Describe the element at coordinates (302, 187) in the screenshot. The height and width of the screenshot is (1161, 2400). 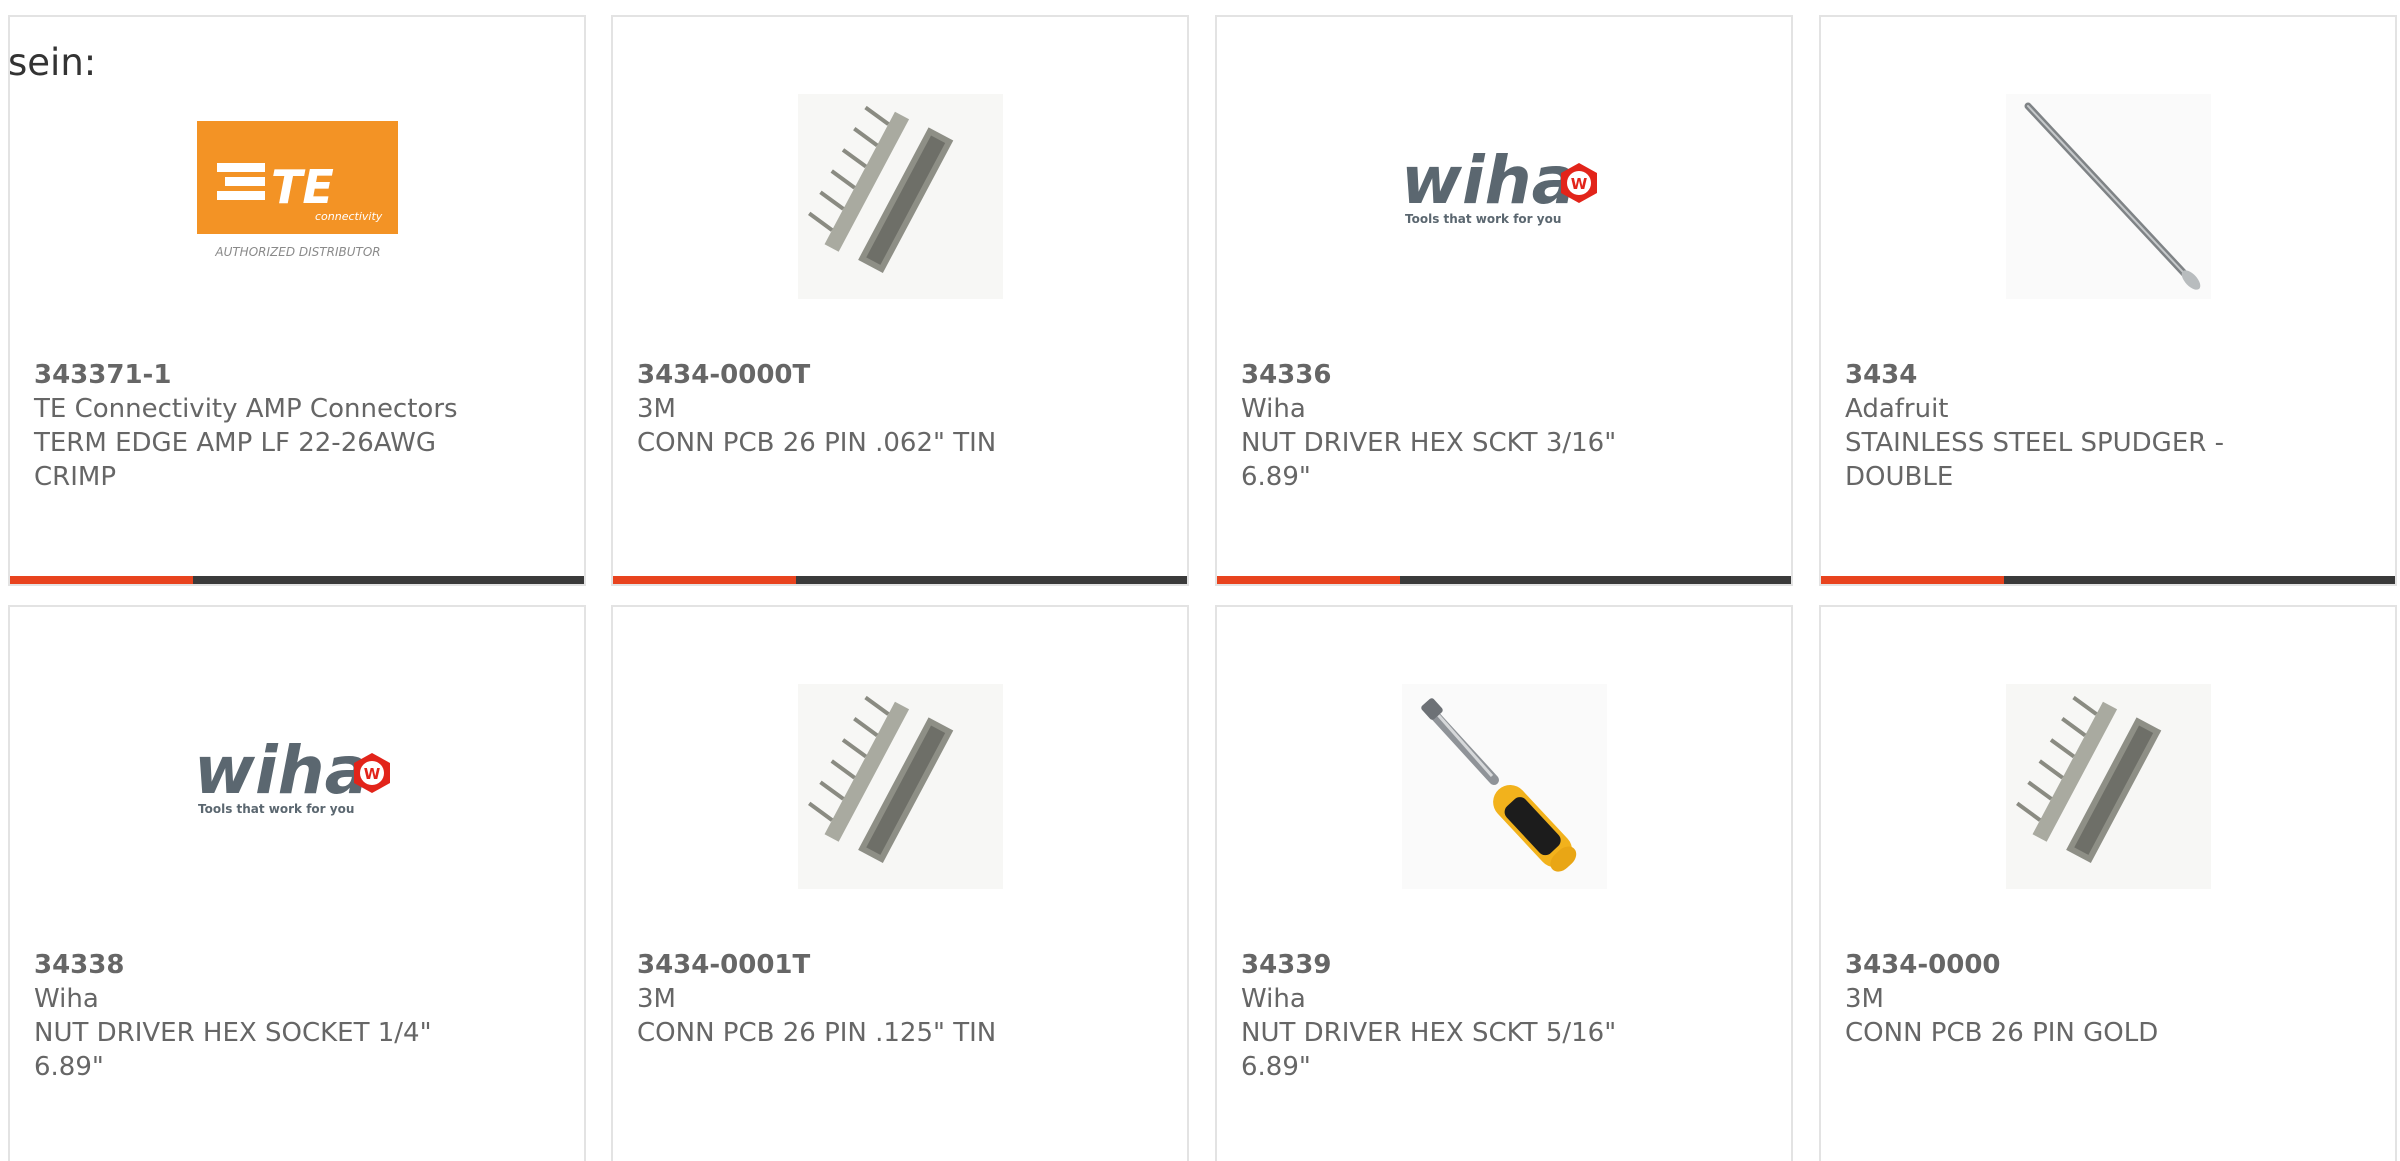
I see `te-logo-text: TE` at that location.